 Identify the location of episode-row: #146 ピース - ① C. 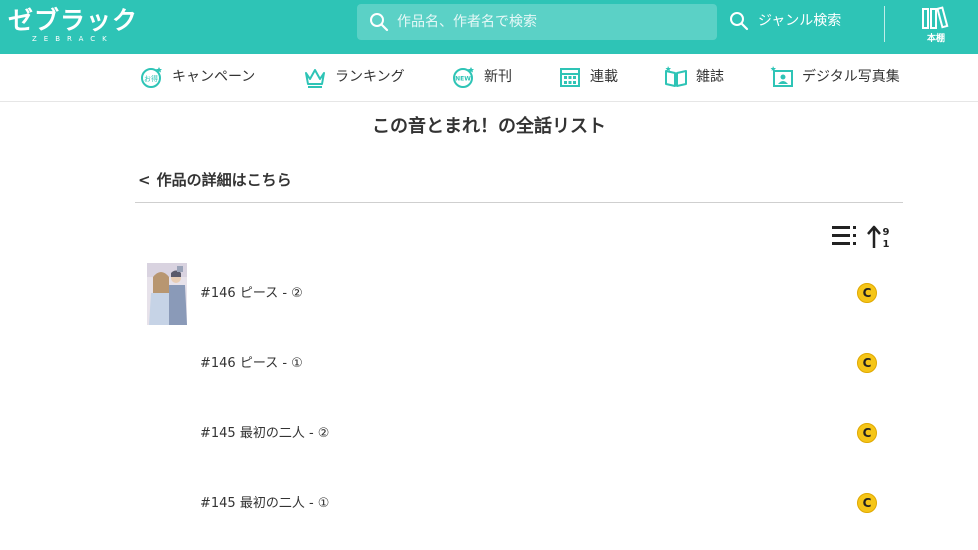
(515, 364).